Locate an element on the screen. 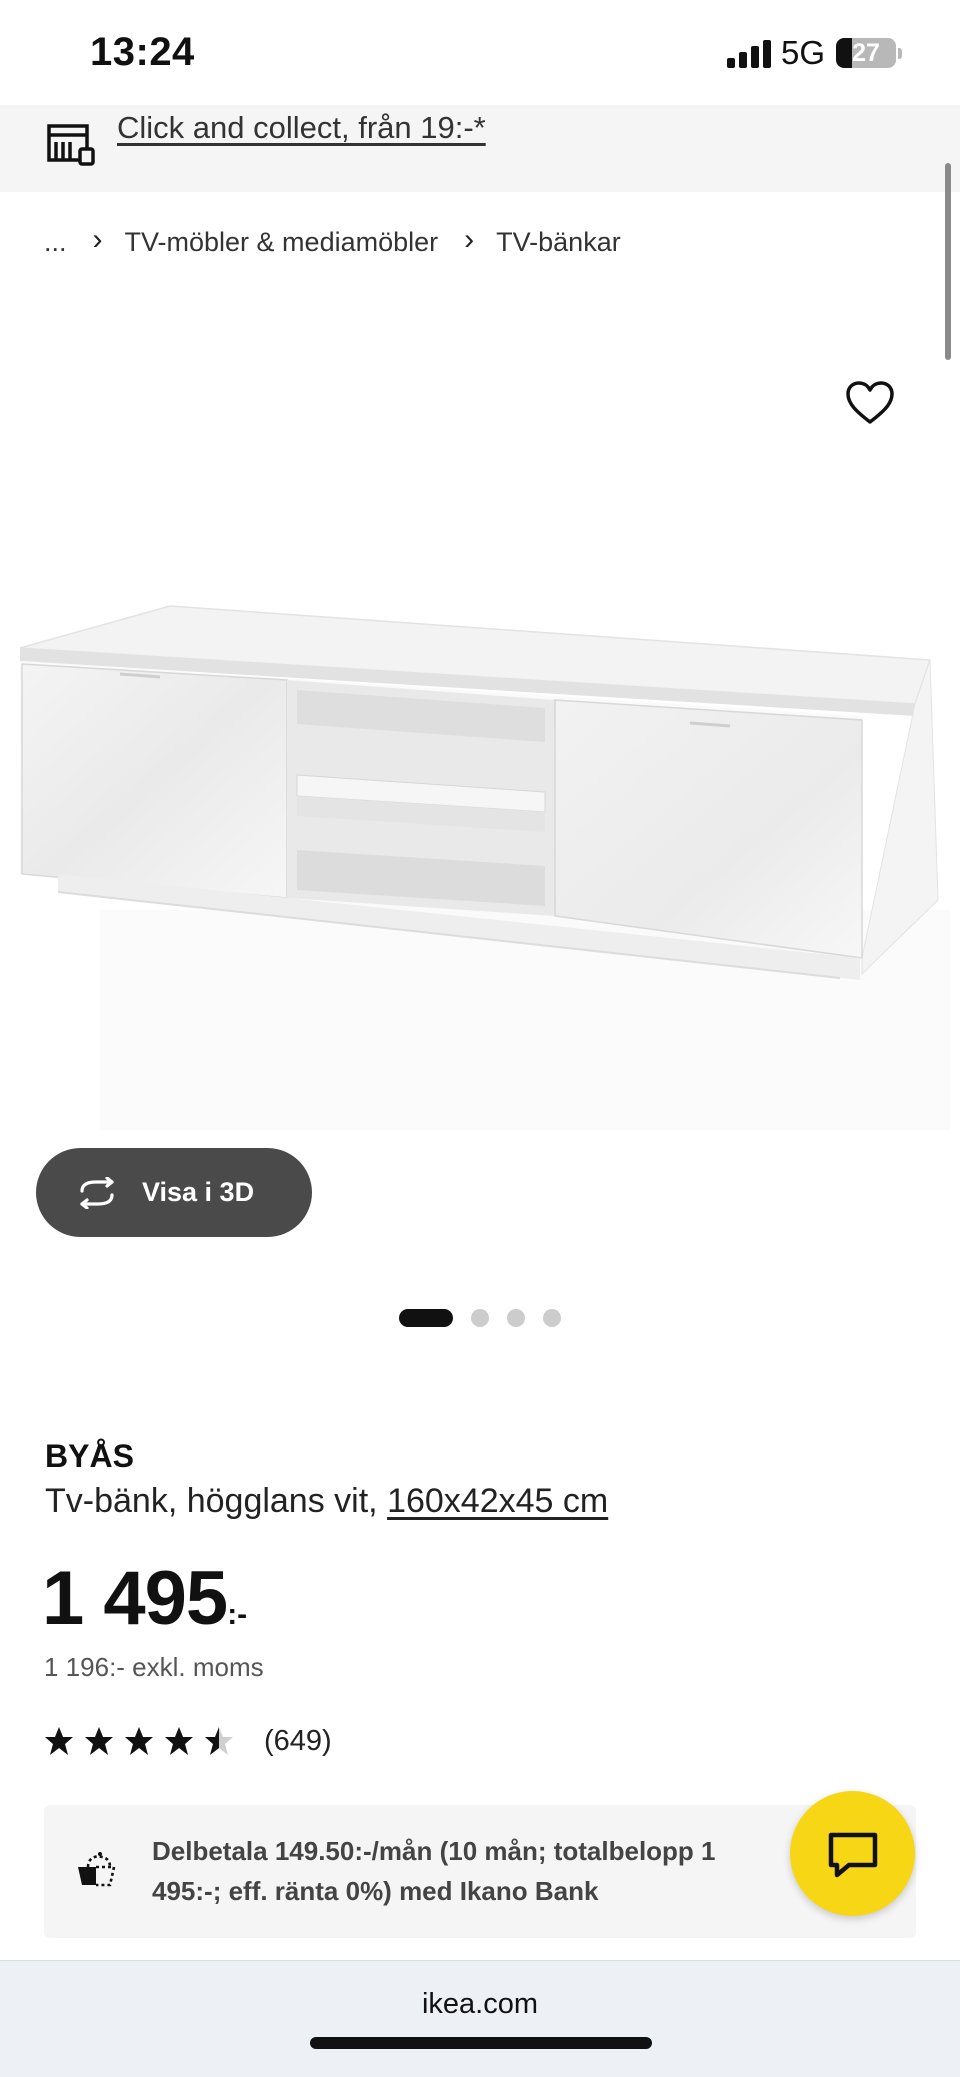 The height and width of the screenshot is (2077, 960). product-name: BYÅS is located at coordinates (89, 1456).